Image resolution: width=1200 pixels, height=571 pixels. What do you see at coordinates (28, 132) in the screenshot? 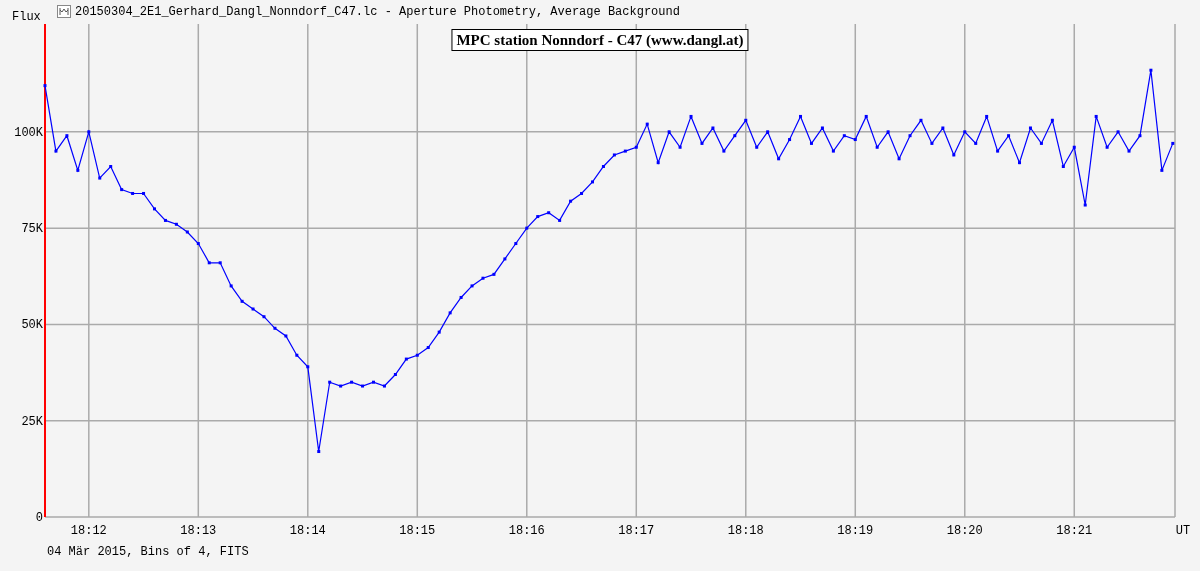
I see `axis-tick-label: 100K` at bounding box center [28, 132].